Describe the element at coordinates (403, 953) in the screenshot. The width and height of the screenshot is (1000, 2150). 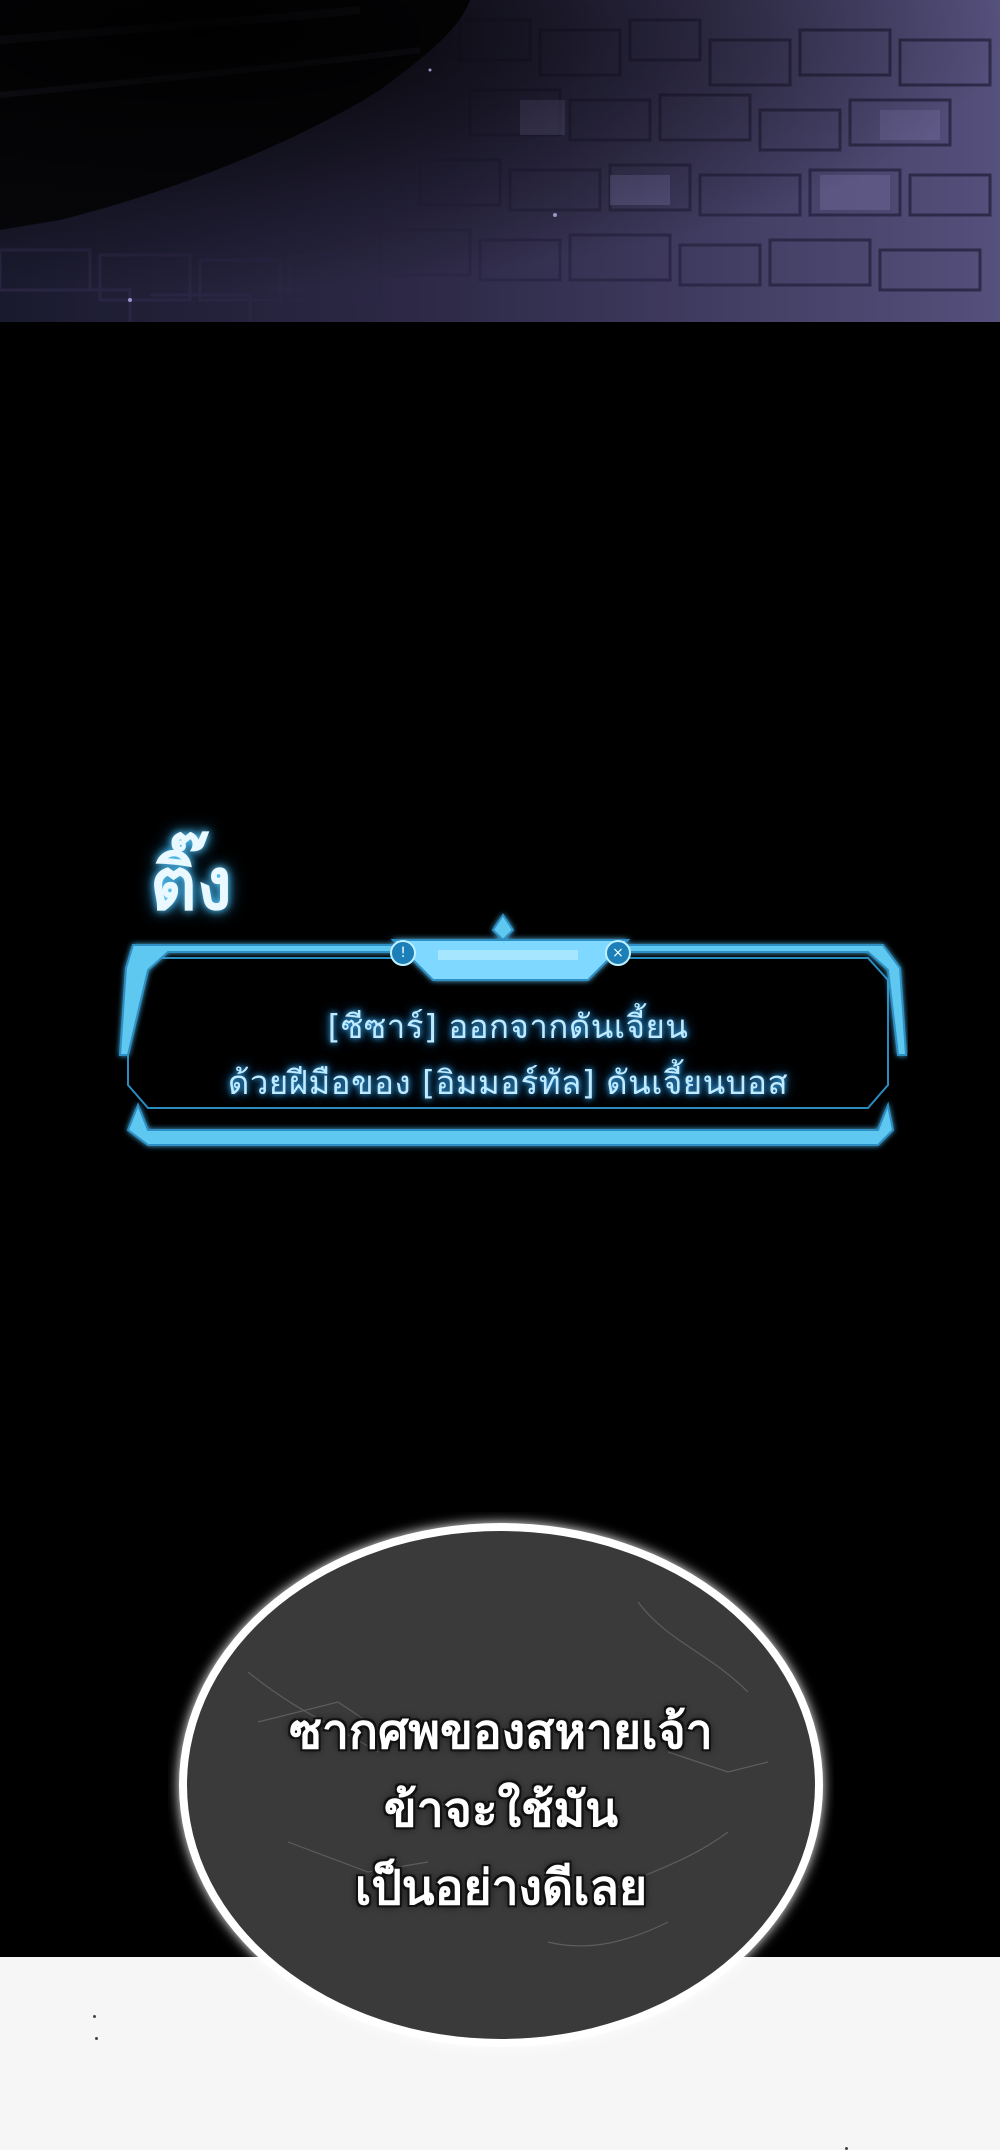
I see `info-icon: !` at that location.